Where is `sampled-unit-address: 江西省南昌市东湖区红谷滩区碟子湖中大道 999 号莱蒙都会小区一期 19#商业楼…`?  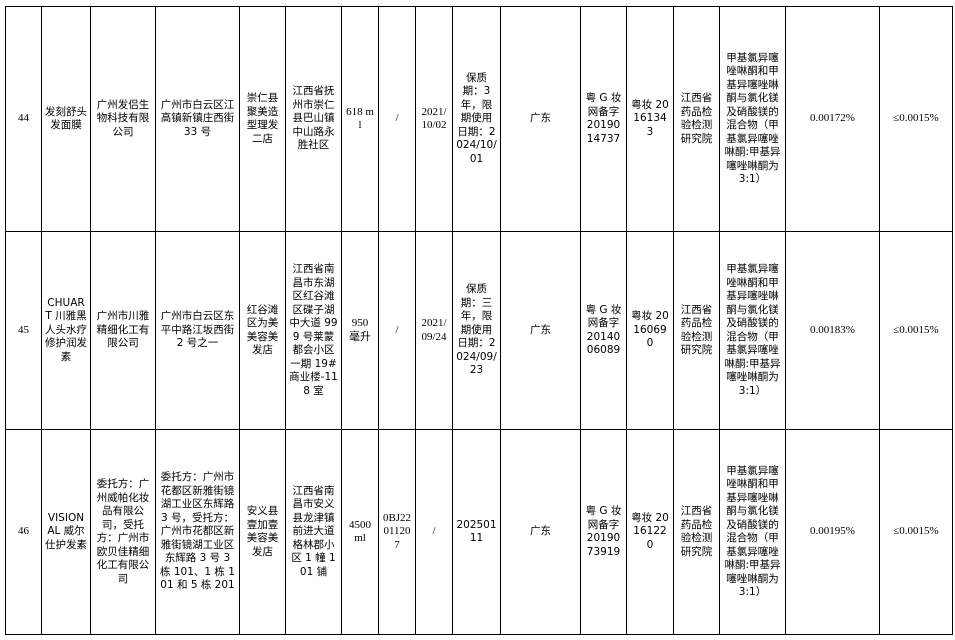 sampled-unit-address: 江西省南昌市东湖区红谷滩区碟子湖中大道 999 号莱蒙都会小区一期 19#商业楼… is located at coordinates (313, 330).